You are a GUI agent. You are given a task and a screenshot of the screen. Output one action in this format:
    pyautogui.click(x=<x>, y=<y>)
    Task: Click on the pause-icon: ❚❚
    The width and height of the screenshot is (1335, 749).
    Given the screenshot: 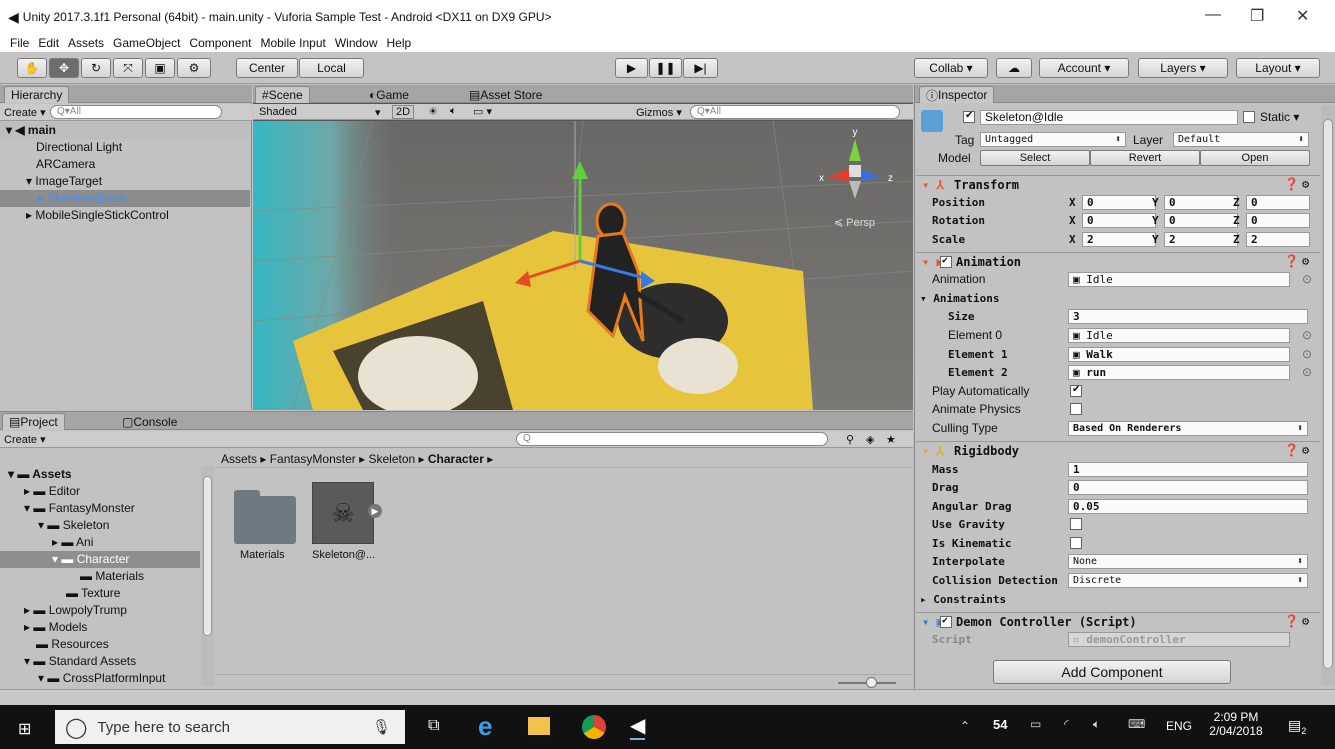 What is the action you would take?
    pyautogui.click(x=665, y=68)
    